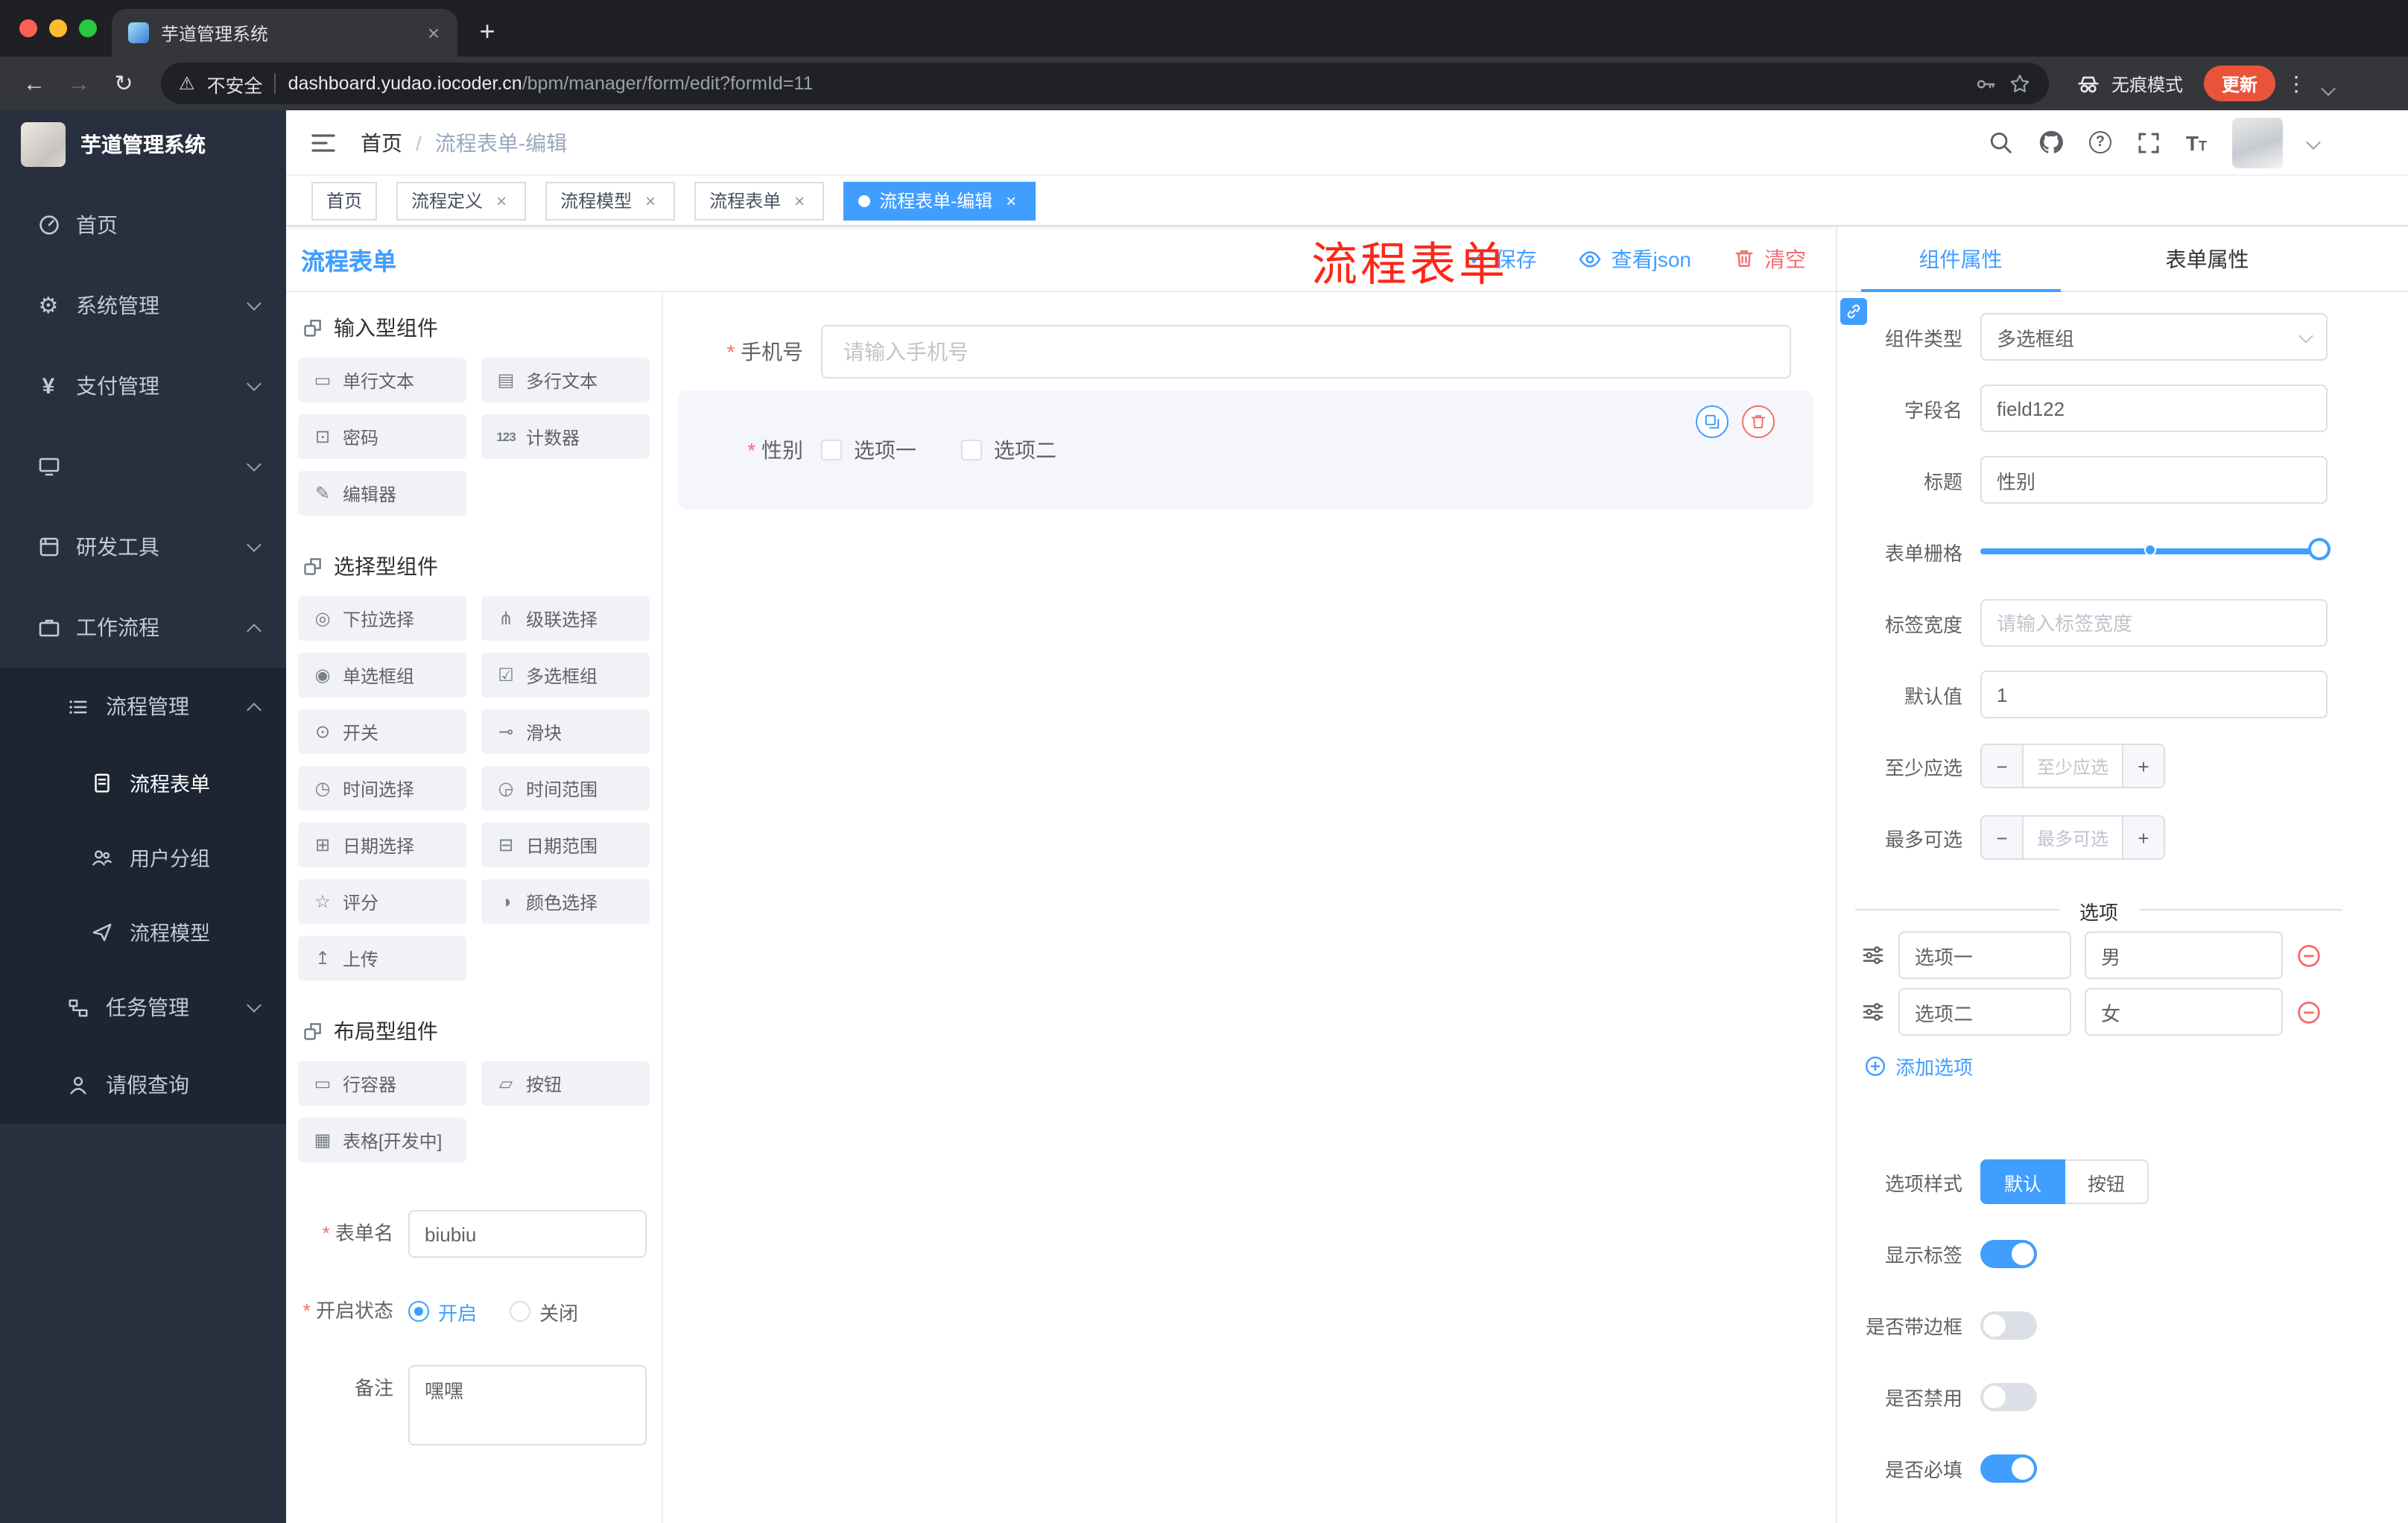 This screenshot has width=2408, height=1523. I want to click on view-json-button: 查看json, so click(1635, 259).